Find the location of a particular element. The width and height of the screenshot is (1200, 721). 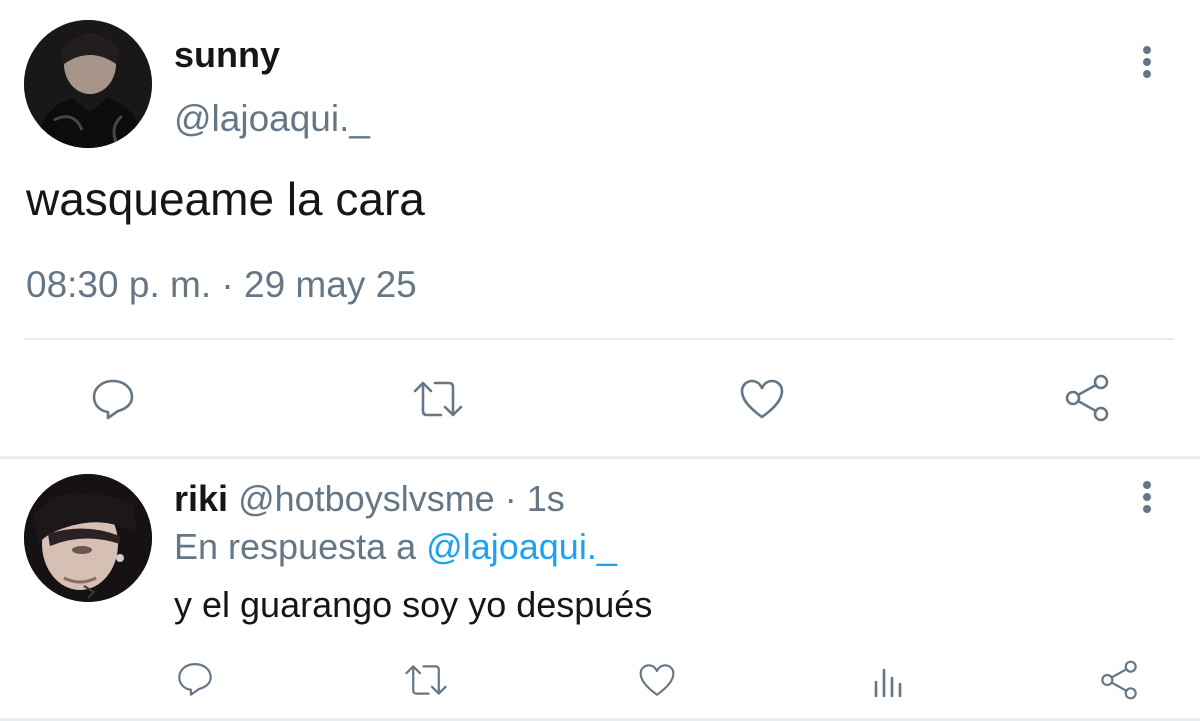

divider is located at coordinates (599, 339).